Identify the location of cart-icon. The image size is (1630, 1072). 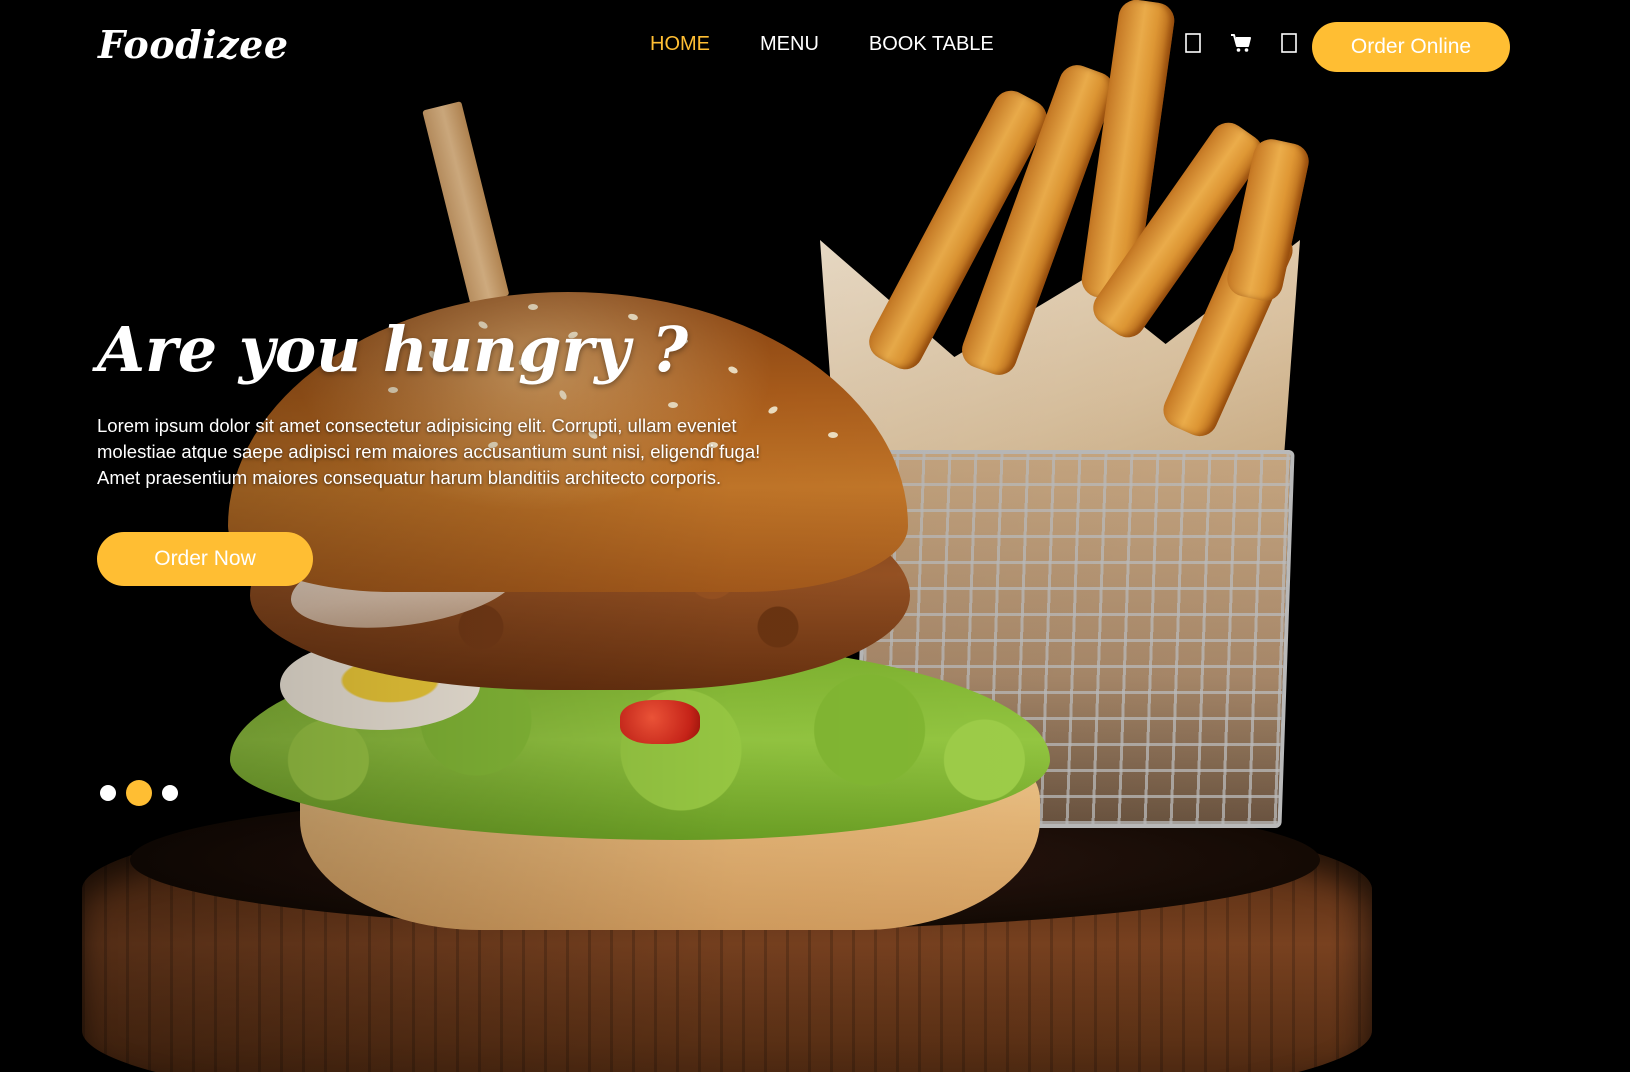
(1241, 43).